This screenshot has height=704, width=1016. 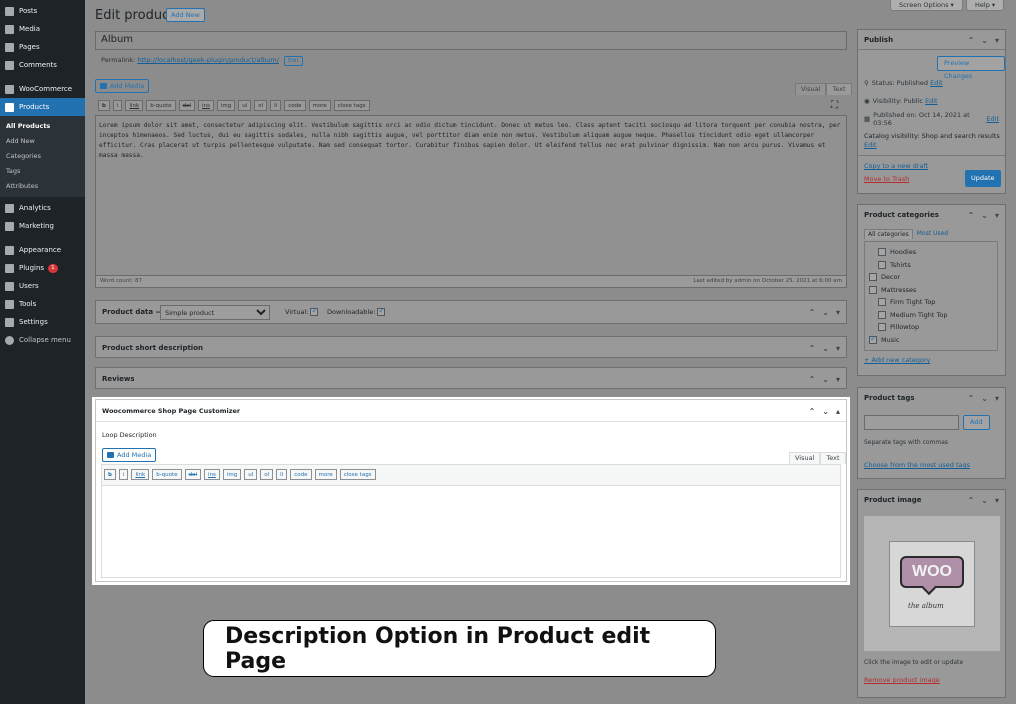 What do you see at coordinates (896, 166) in the screenshot?
I see `copy-draft-link: Copy to a new draft` at bounding box center [896, 166].